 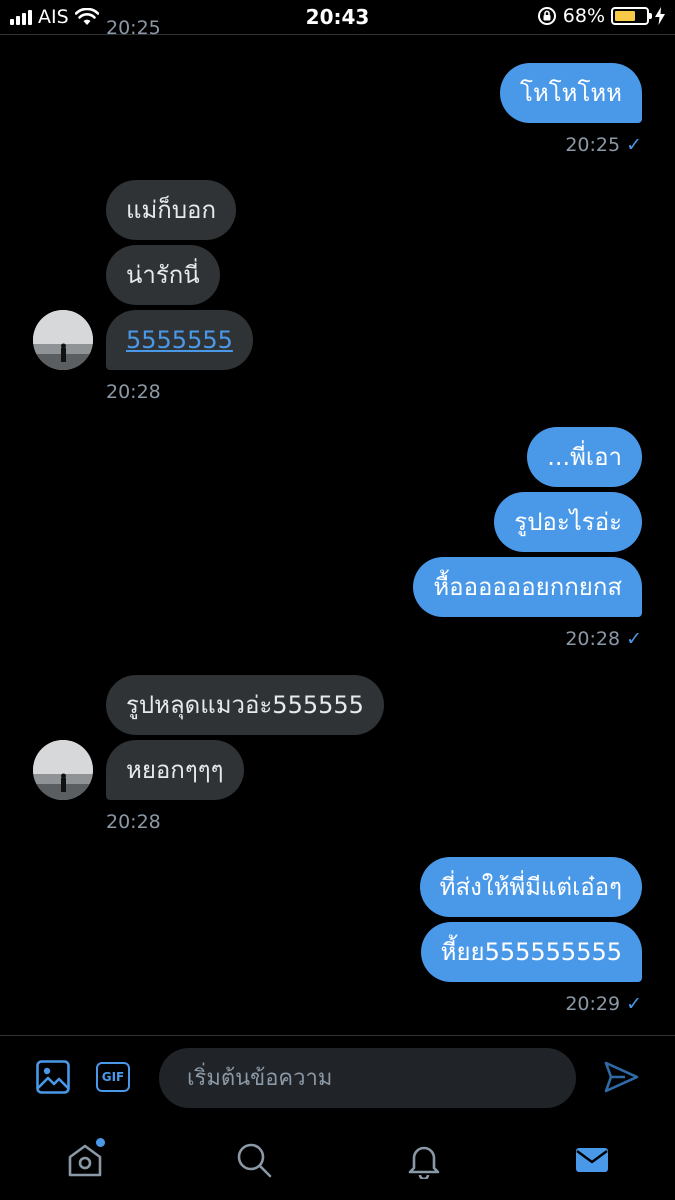 I want to click on message-time: 20:29 ✓, so click(x=603, y=1004).